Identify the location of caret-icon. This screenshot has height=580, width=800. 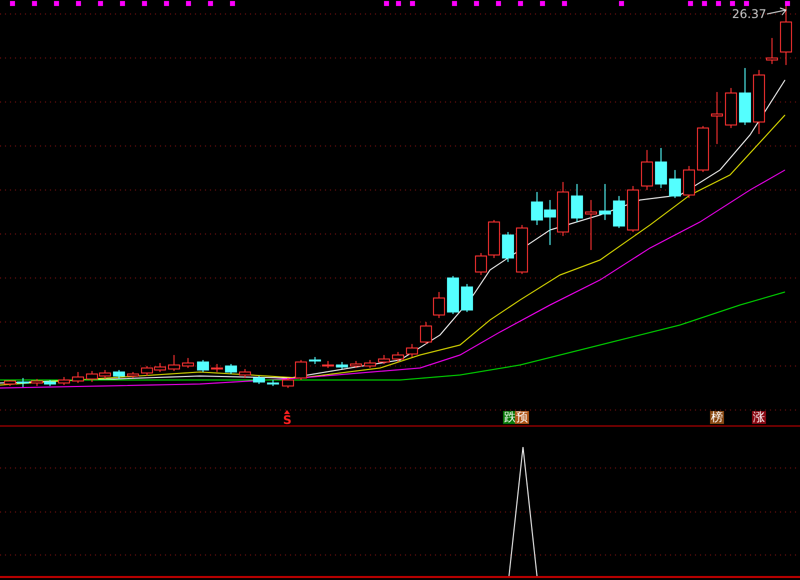
(287, 412).